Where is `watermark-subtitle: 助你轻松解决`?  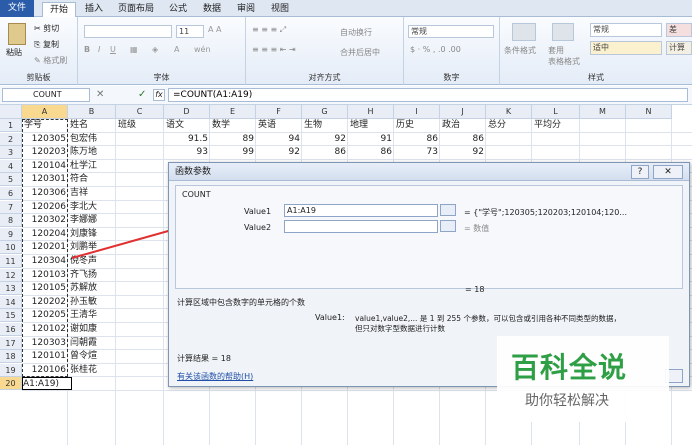 watermark-subtitle: 助你轻松解决 is located at coordinates (567, 401).